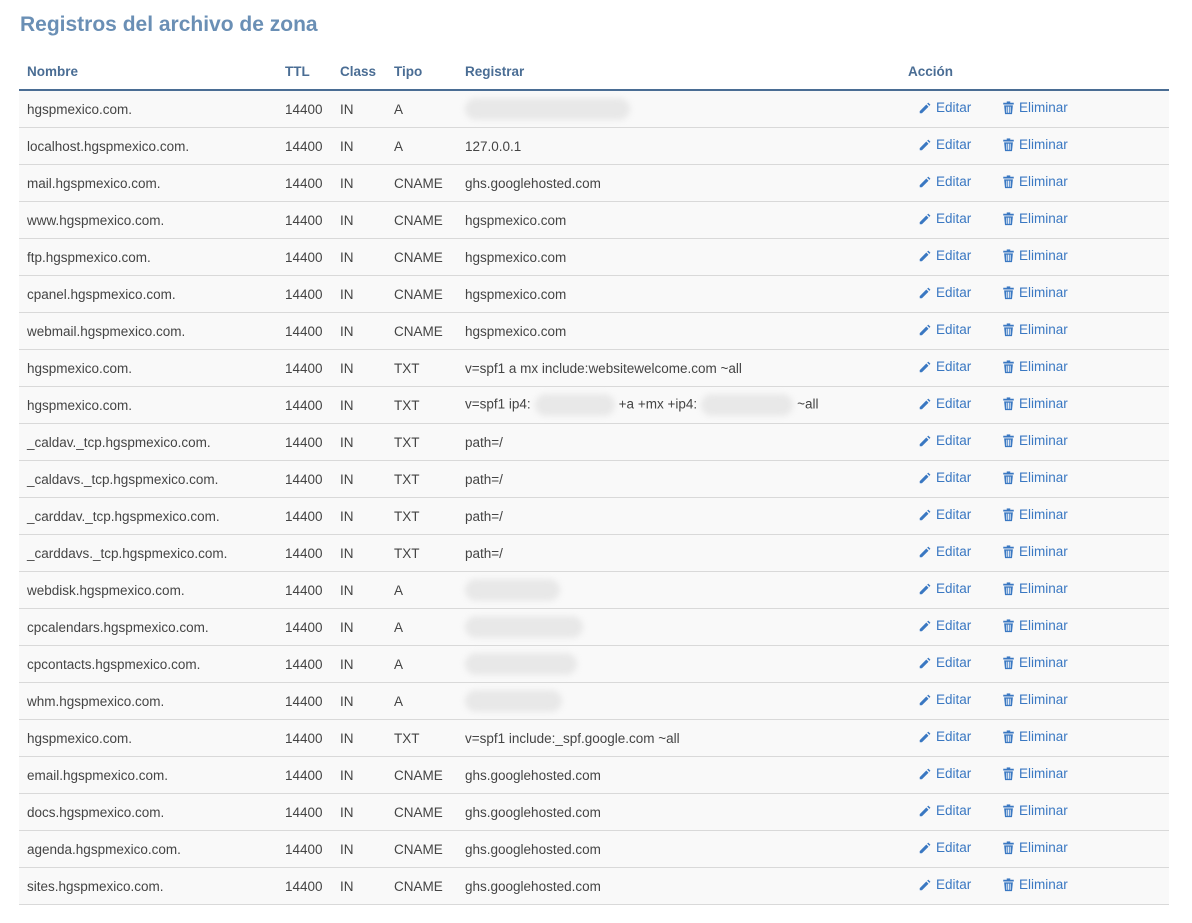 The image size is (1192, 923). What do you see at coordinates (148, 183) in the screenshot?
I see `record-name: mail.hgspmexico.com.` at bounding box center [148, 183].